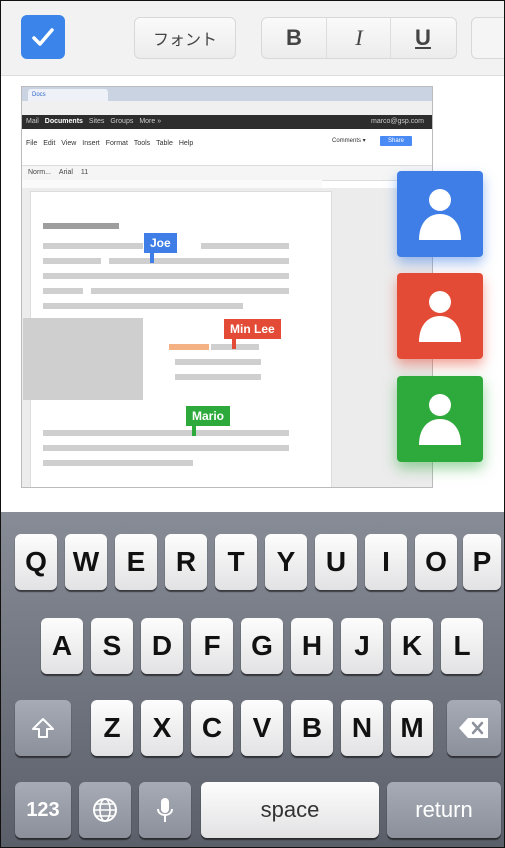  I want to click on collaborator-cursor-min-lee: Min Lee, so click(252, 334).